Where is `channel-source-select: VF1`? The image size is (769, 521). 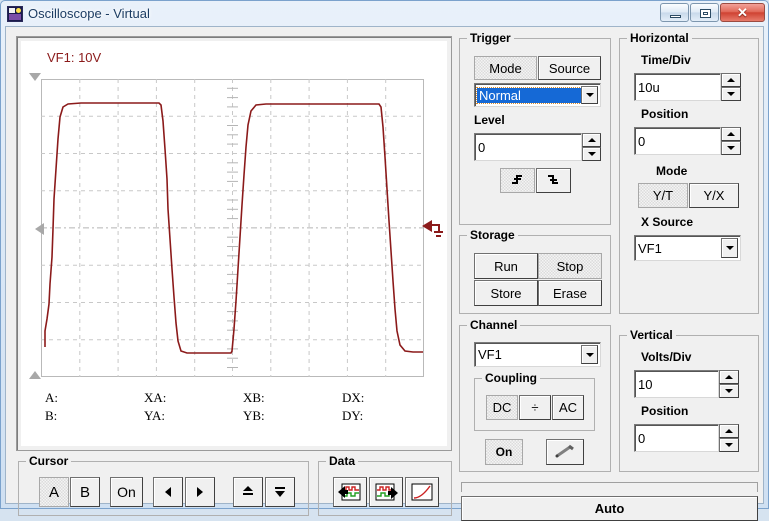
channel-source-select: VF1 is located at coordinates (537, 354).